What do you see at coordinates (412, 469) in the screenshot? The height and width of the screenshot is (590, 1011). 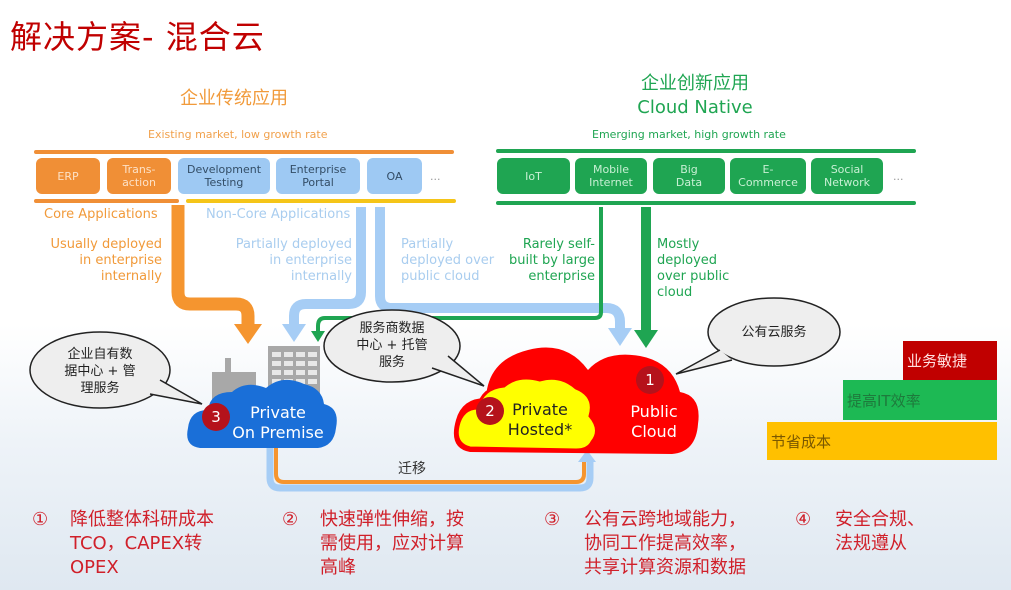 I see `migration-label: 迁移` at bounding box center [412, 469].